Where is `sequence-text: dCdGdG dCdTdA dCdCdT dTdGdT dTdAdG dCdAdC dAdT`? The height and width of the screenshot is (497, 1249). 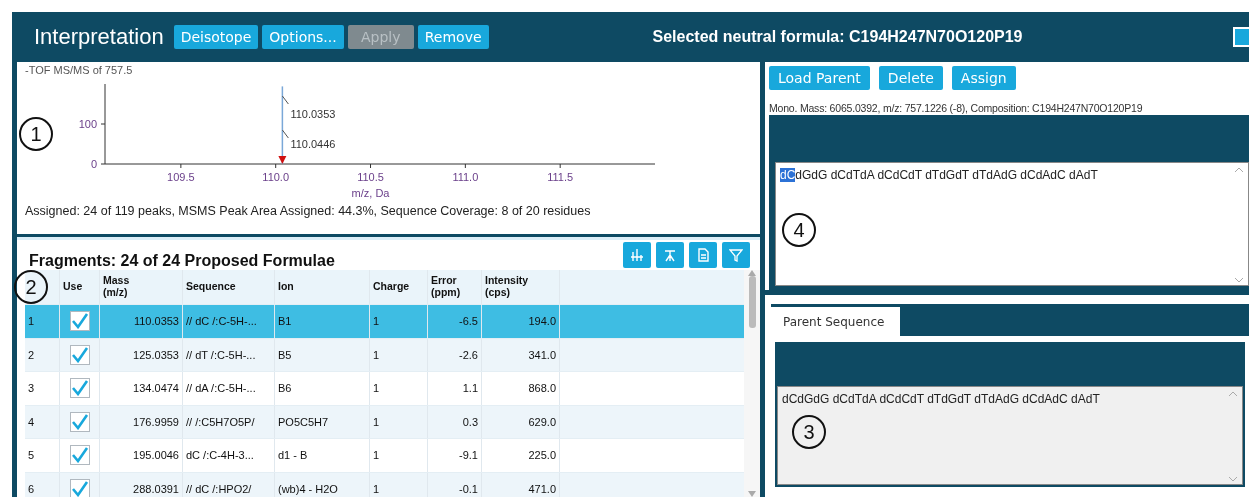
sequence-text: dCdGdG dCdTdA dCdCdT dTdGdT dTdAdG dCdAdC dAdT is located at coordinates (941, 399).